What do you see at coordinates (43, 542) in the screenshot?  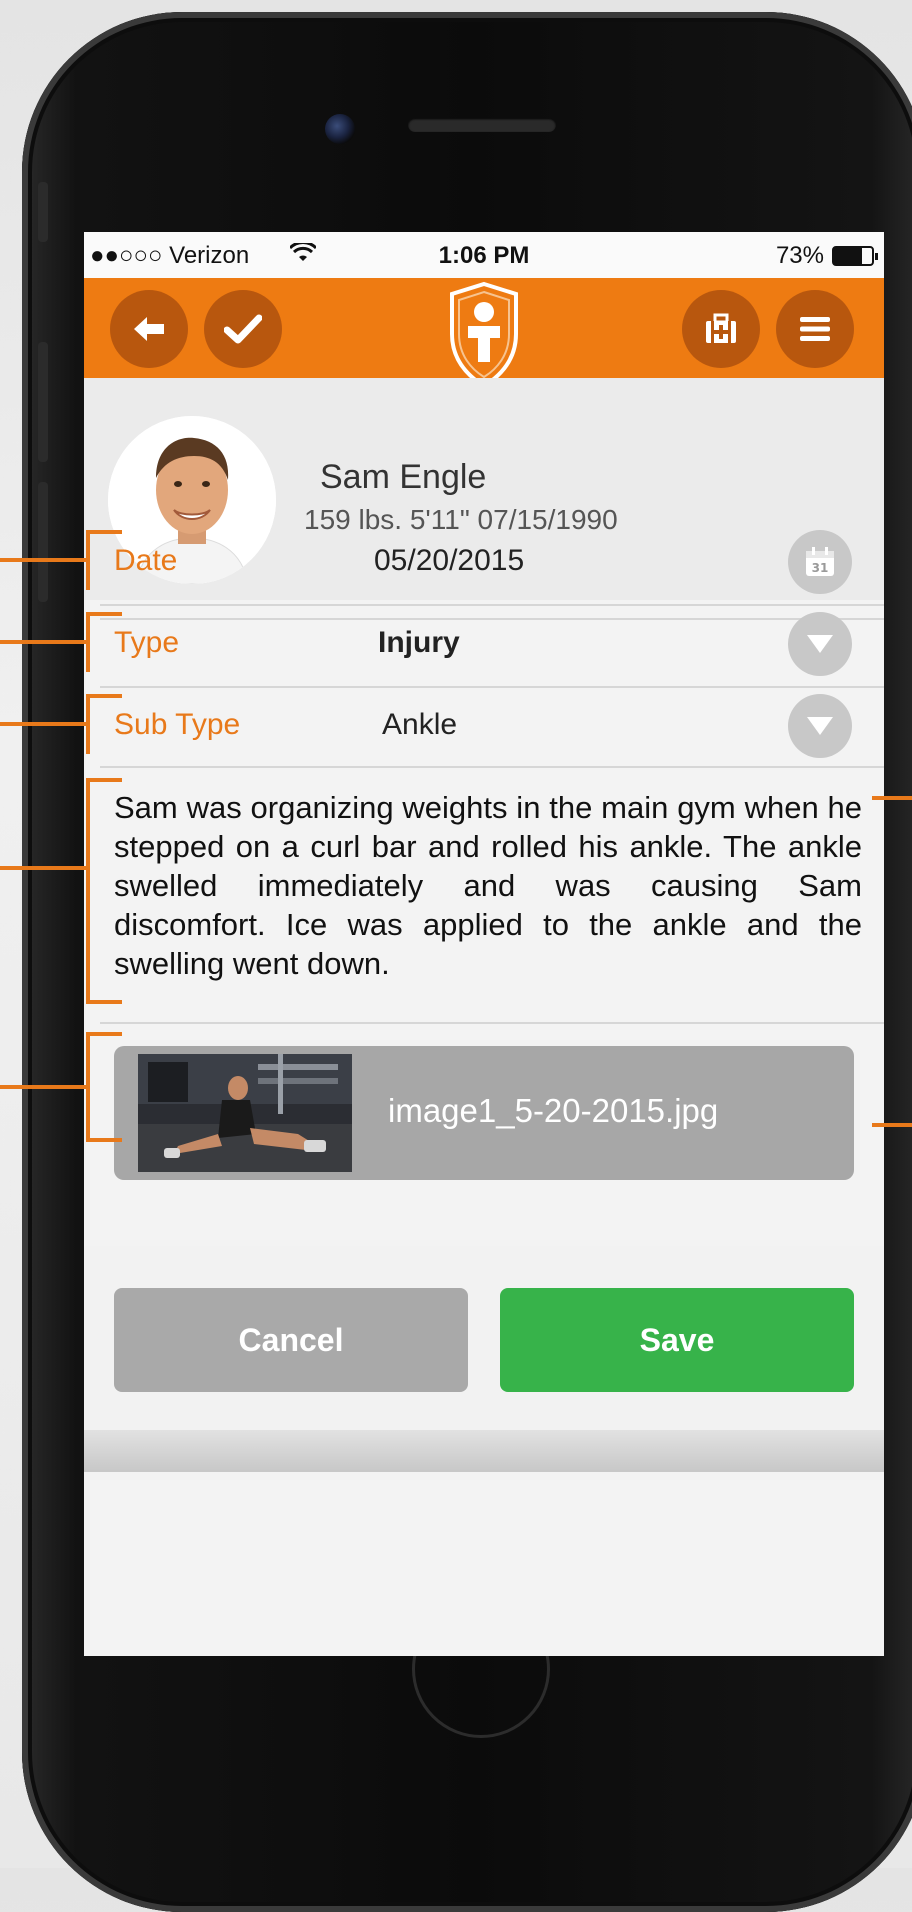 I see `volume-down-button` at bounding box center [43, 542].